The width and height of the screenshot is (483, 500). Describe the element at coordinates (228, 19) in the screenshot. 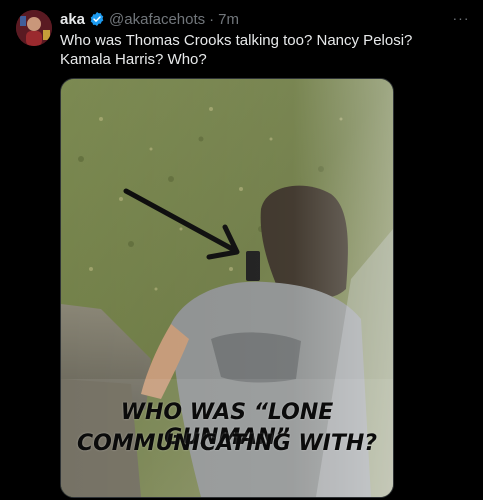

I see `timestamp: 7m` at that location.